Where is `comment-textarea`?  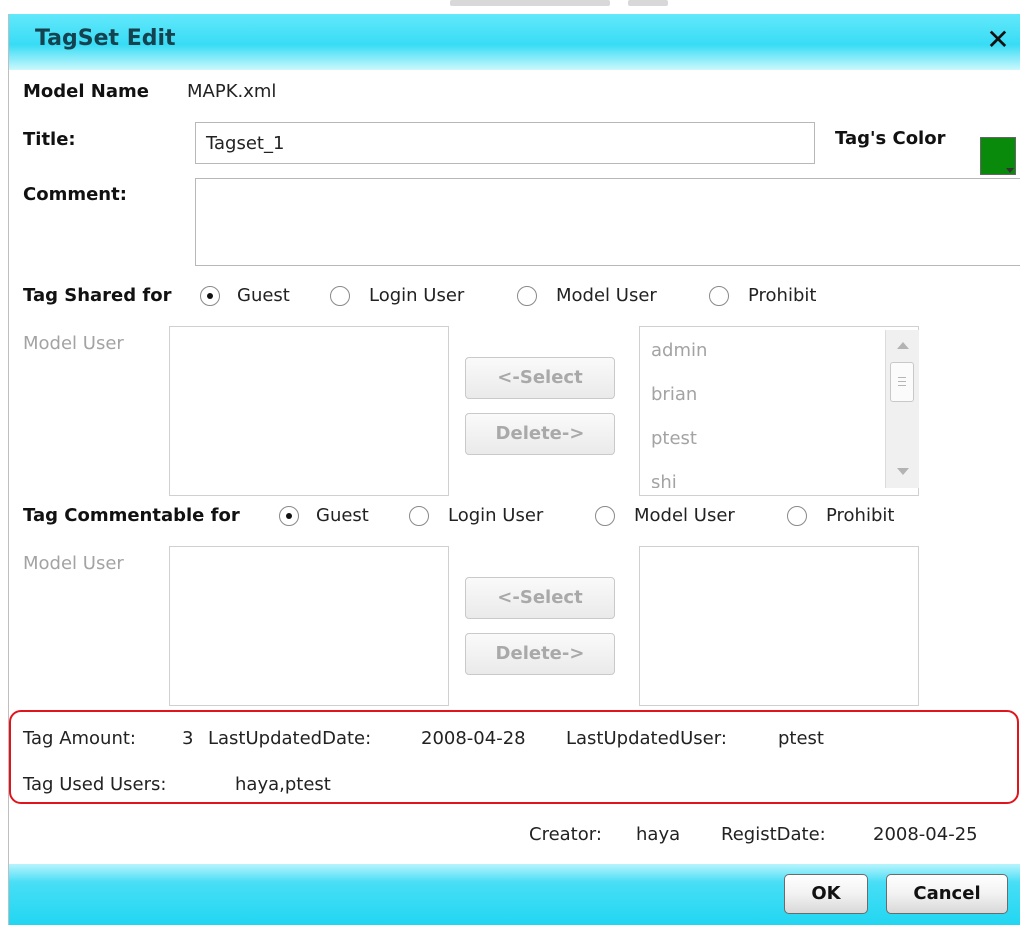 comment-textarea is located at coordinates (607, 222).